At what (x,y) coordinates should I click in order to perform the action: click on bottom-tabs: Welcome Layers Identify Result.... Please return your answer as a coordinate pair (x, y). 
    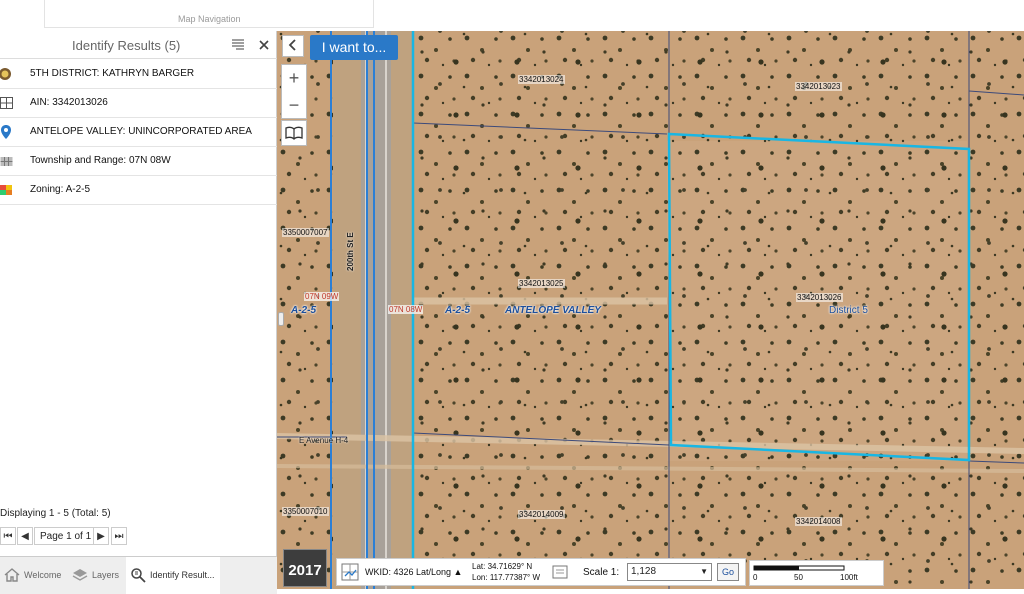
    Looking at the image, I should click on (138, 575).